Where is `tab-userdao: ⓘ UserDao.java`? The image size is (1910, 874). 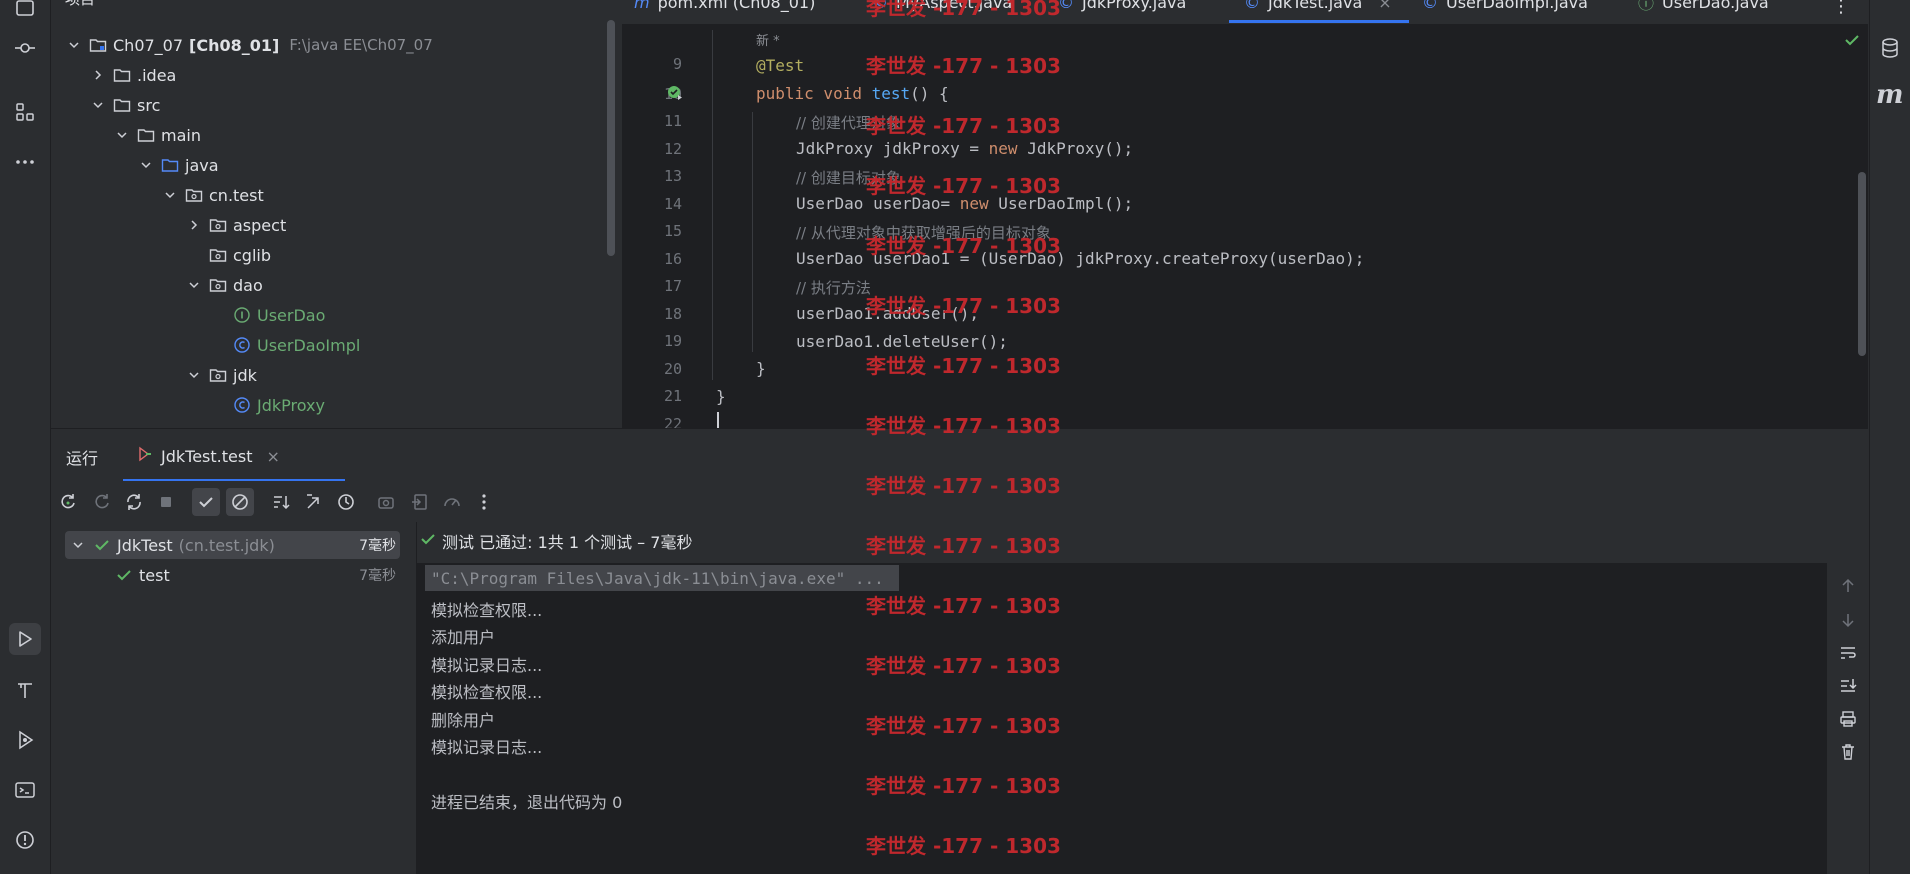
tab-userdao: ⓘ UserDao.java is located at coordinates (1703, 7).